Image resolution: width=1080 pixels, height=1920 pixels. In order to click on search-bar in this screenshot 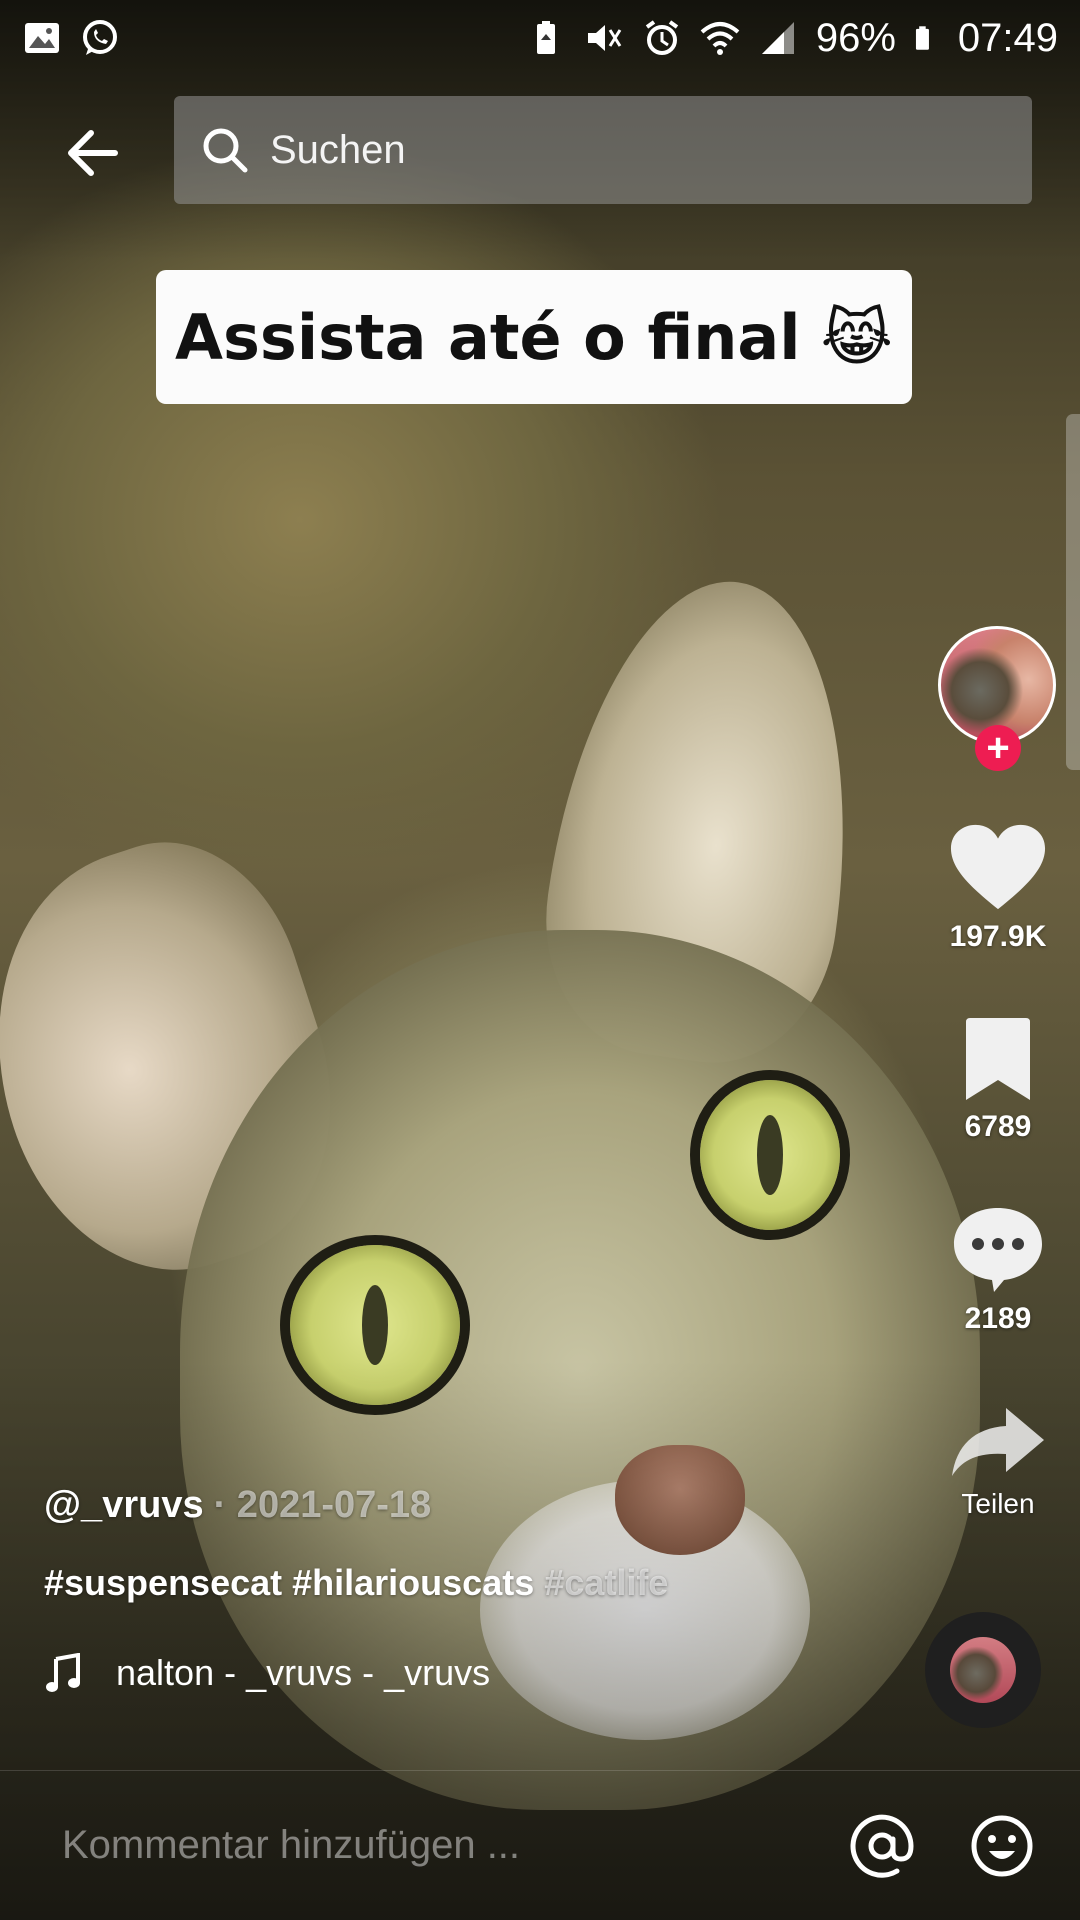, I will do `click(603, 150)`.